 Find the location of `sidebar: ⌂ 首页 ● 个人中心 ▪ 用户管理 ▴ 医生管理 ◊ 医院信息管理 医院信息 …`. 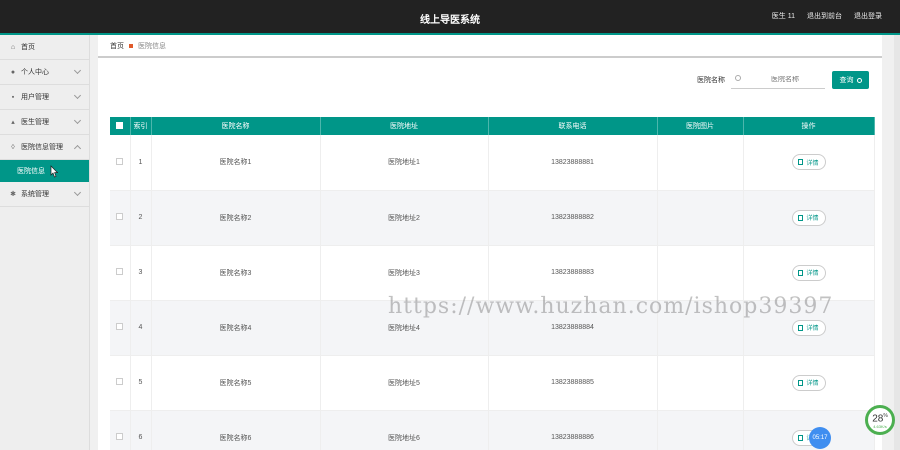

sidebar: ⌂ 首页 ● 个人中心 ▪ 用户管理 ▴ 医生管理 ◊ 医院信息管理 医院信息 … is located at coordinates (45, 242).